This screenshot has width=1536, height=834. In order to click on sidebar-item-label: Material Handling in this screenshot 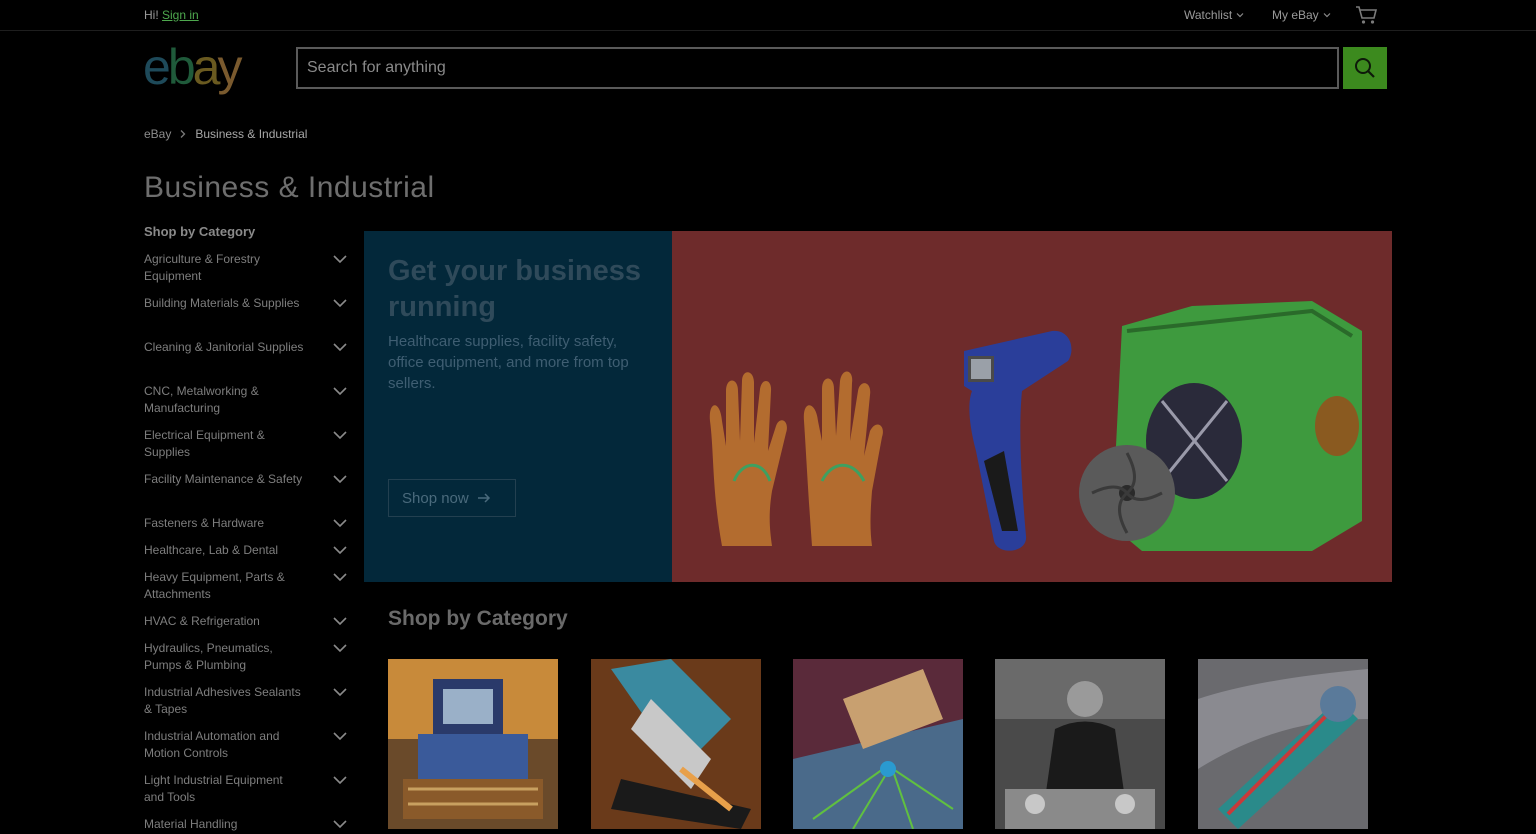, I will do `click(191, 824)`.